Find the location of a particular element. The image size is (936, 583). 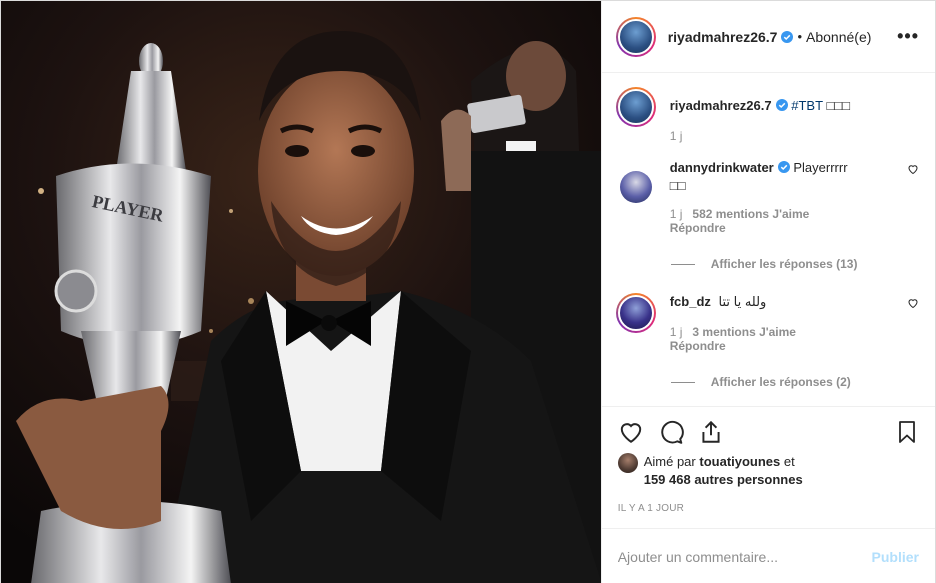

add-comment-bar: Publier is located at coordinates (768, 555).